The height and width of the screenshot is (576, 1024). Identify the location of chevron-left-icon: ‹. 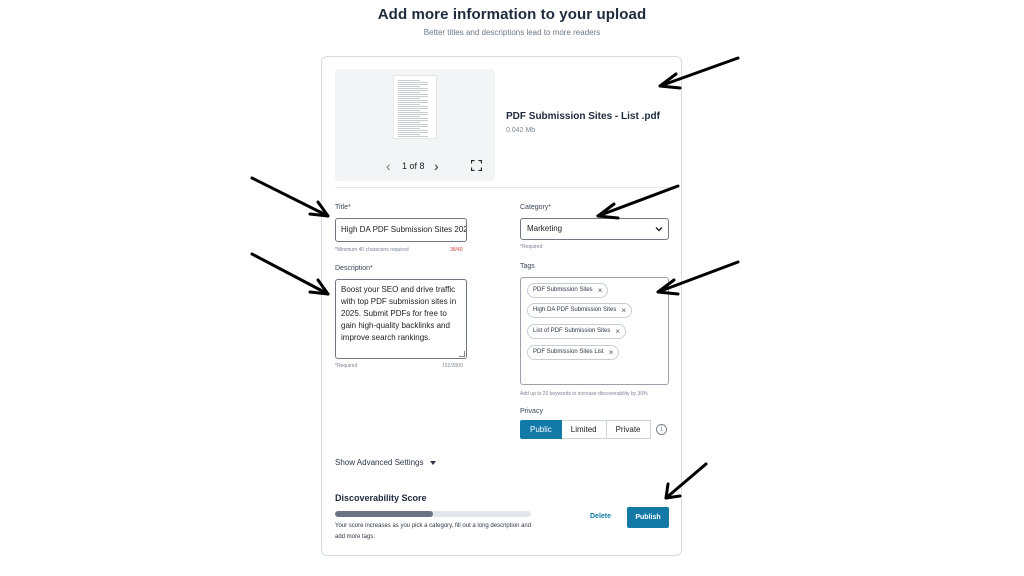
(388, 166).